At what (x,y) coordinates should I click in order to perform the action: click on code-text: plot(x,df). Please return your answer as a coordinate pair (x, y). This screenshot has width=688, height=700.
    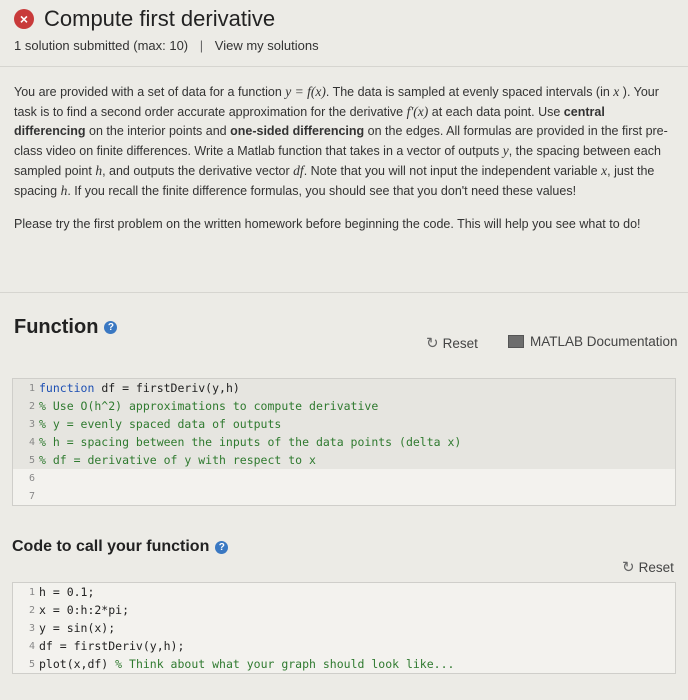
    Looking at the image, I should click on (77, 664).